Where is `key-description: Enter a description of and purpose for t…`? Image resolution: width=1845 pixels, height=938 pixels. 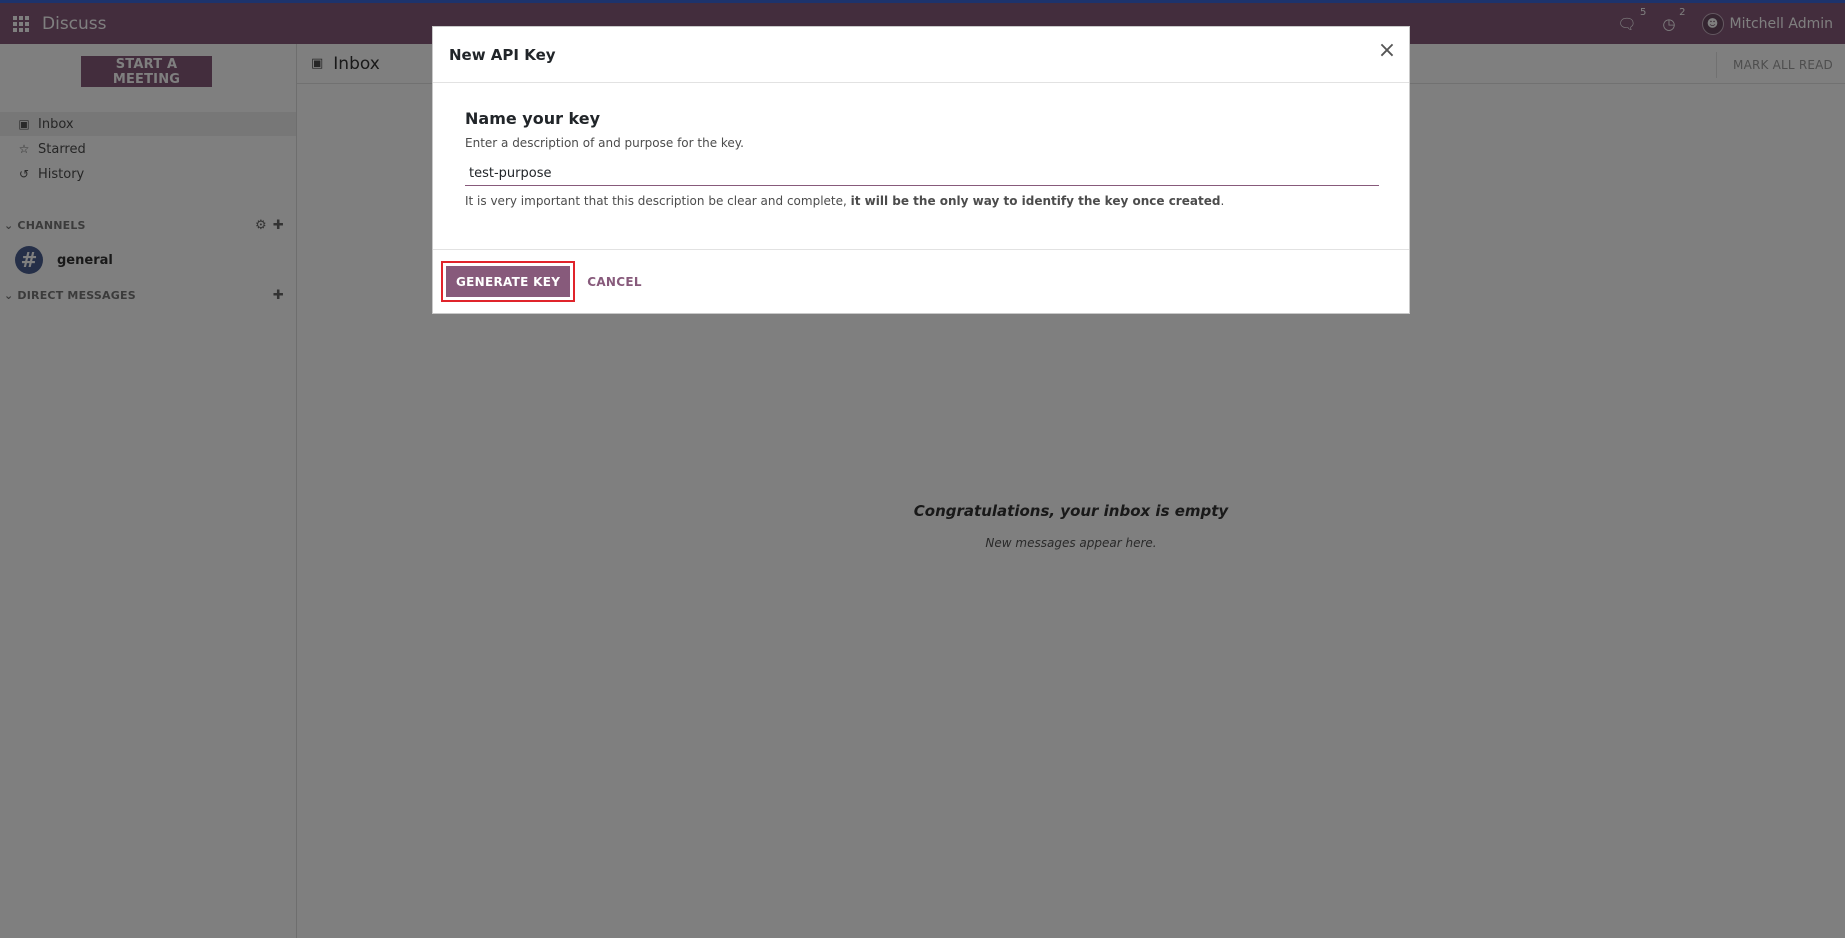
key-description: Enter a description of and purpose for t… is located at coordinates (604, 143).